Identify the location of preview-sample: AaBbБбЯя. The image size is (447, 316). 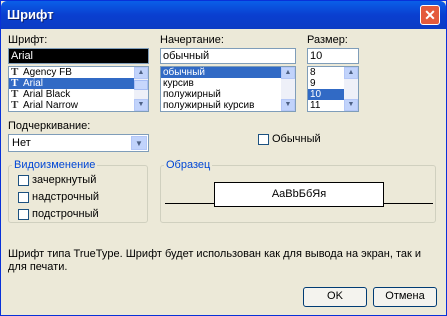
(299, 194).